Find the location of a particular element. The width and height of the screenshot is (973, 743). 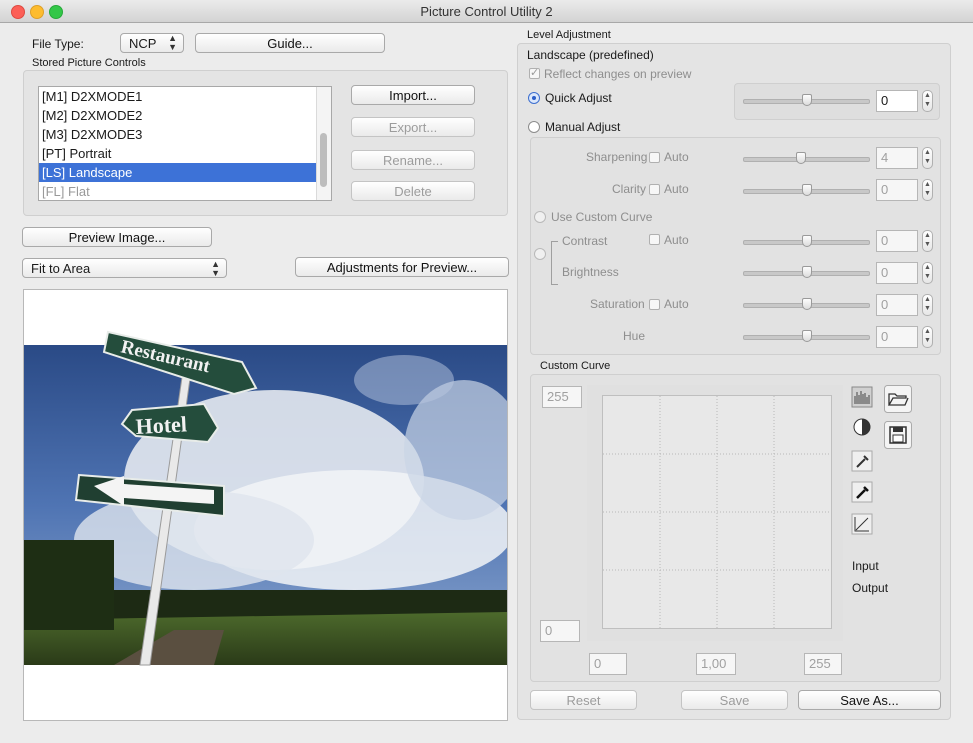

brightness-slider is located at coordinates (806, 273).